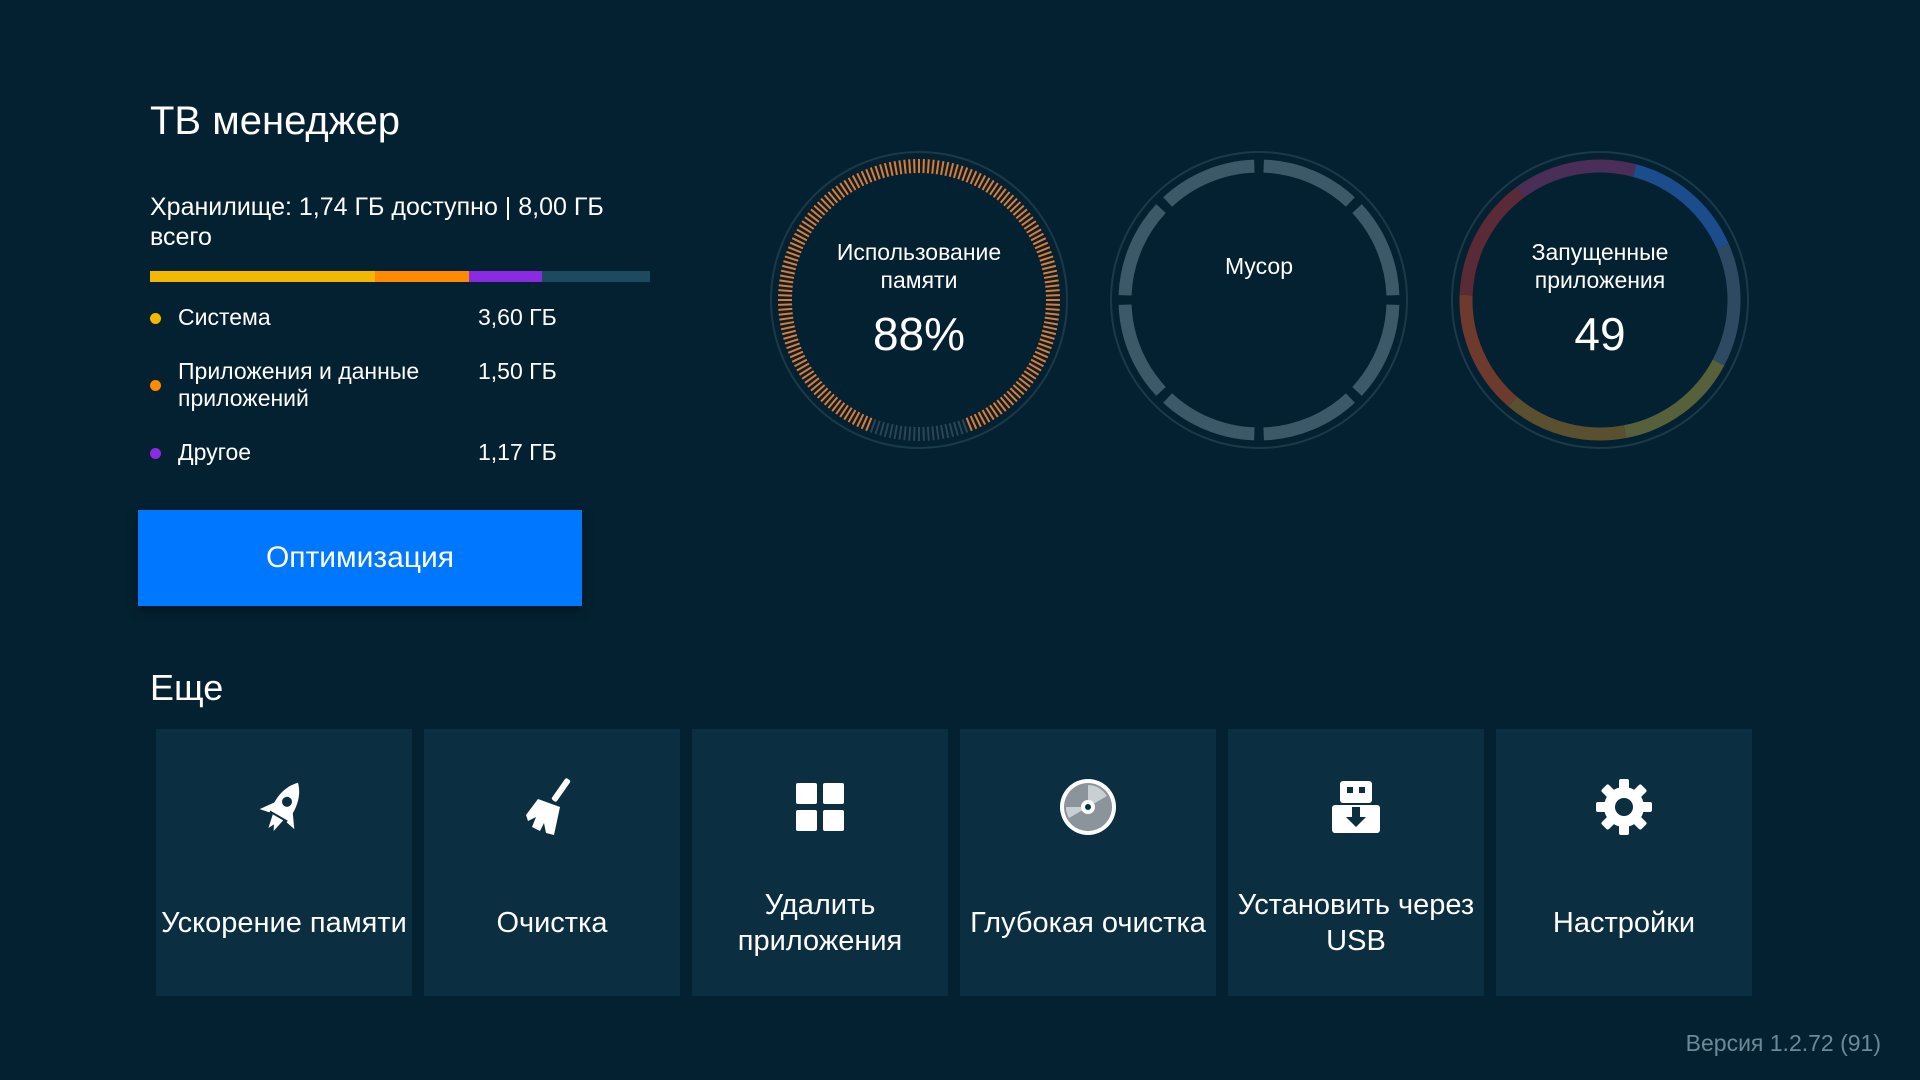 The width and height of the screenshot is (1920, 1080). Describe the element at coordinates (224, 317) in the screenshot. I see `legend-label: Система` at that location.